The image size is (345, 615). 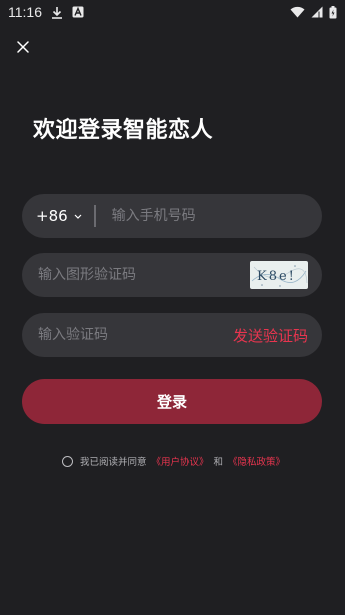 What do you see at coordinates (94, 216) in the screenshot?
I see `field-divider` at bounding box center [94, 216].